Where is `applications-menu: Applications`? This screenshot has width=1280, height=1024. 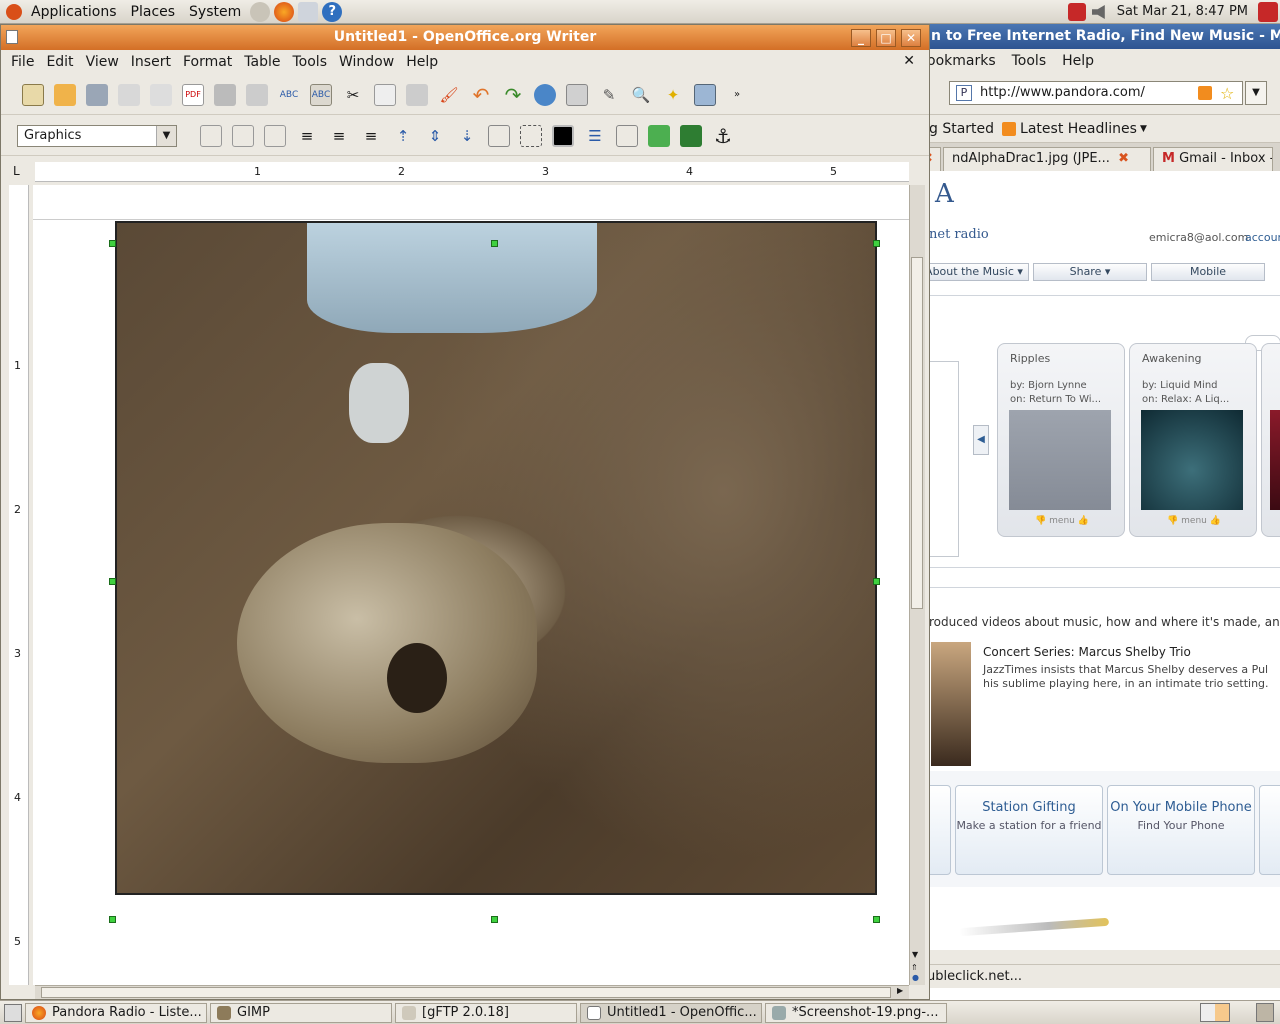 applications-menu: Applications is located at coordinates (74, 12).